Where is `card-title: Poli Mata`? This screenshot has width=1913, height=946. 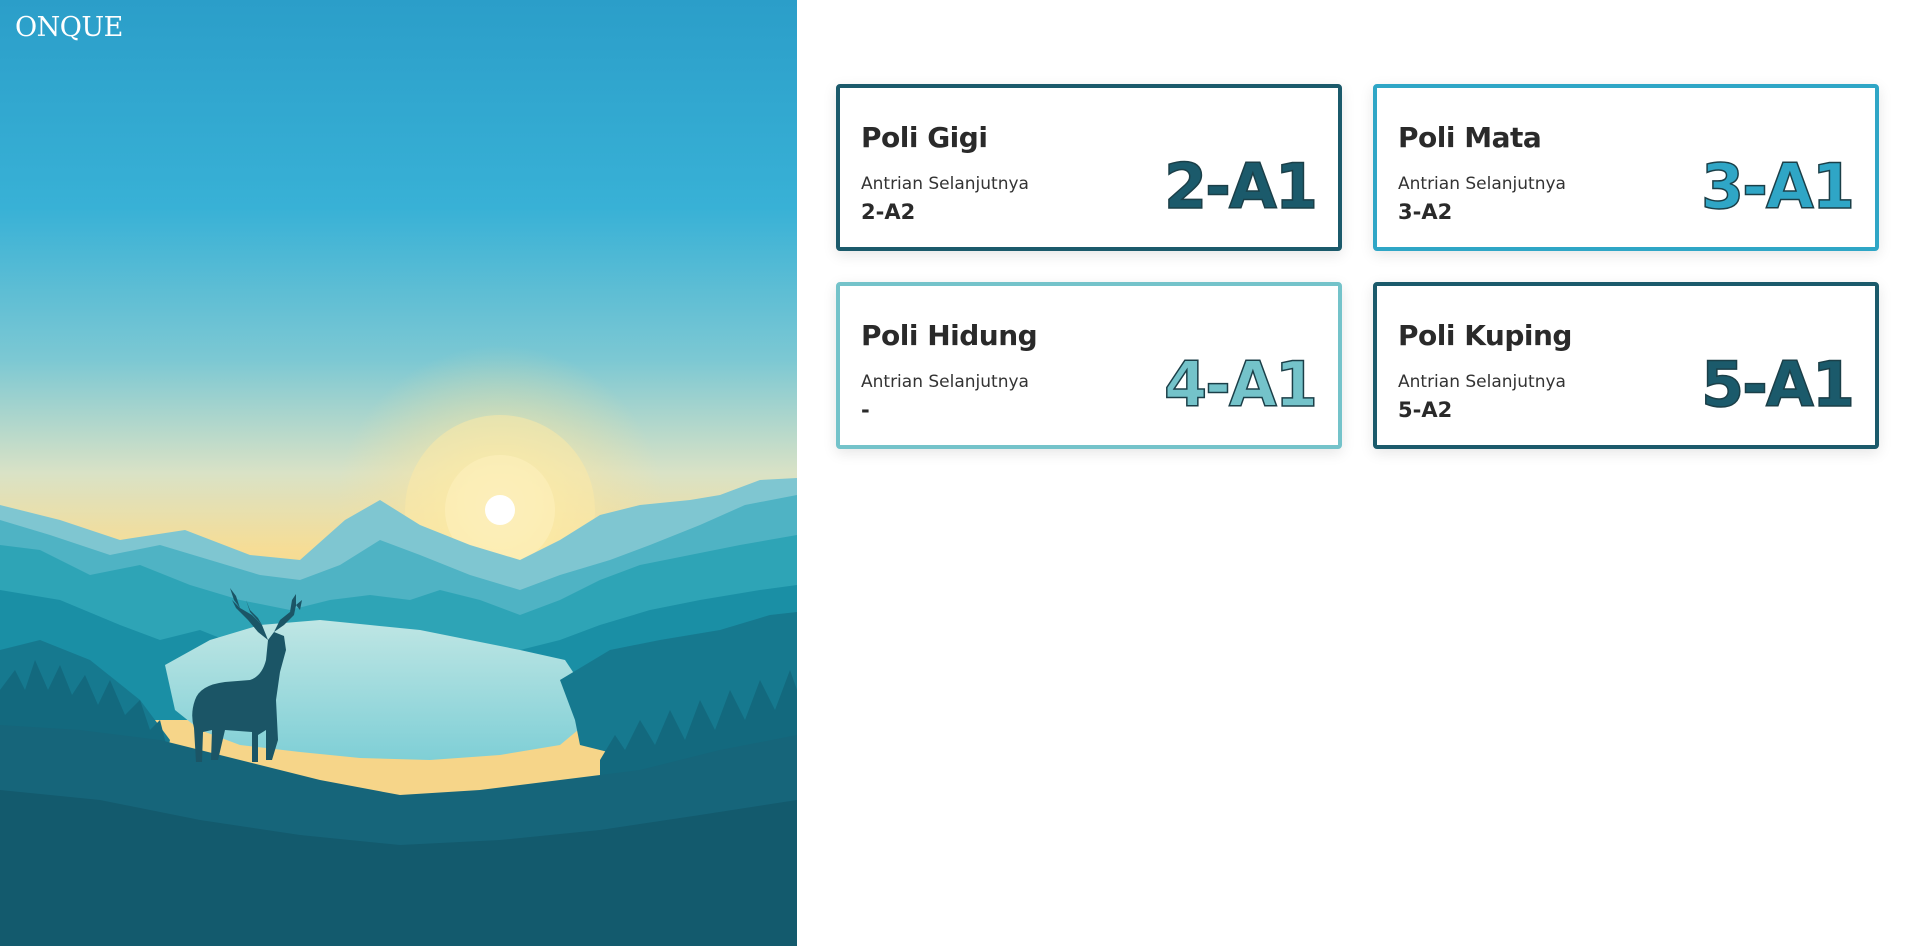
card-title: Poli Mata is located at coordinates (1470, 137).